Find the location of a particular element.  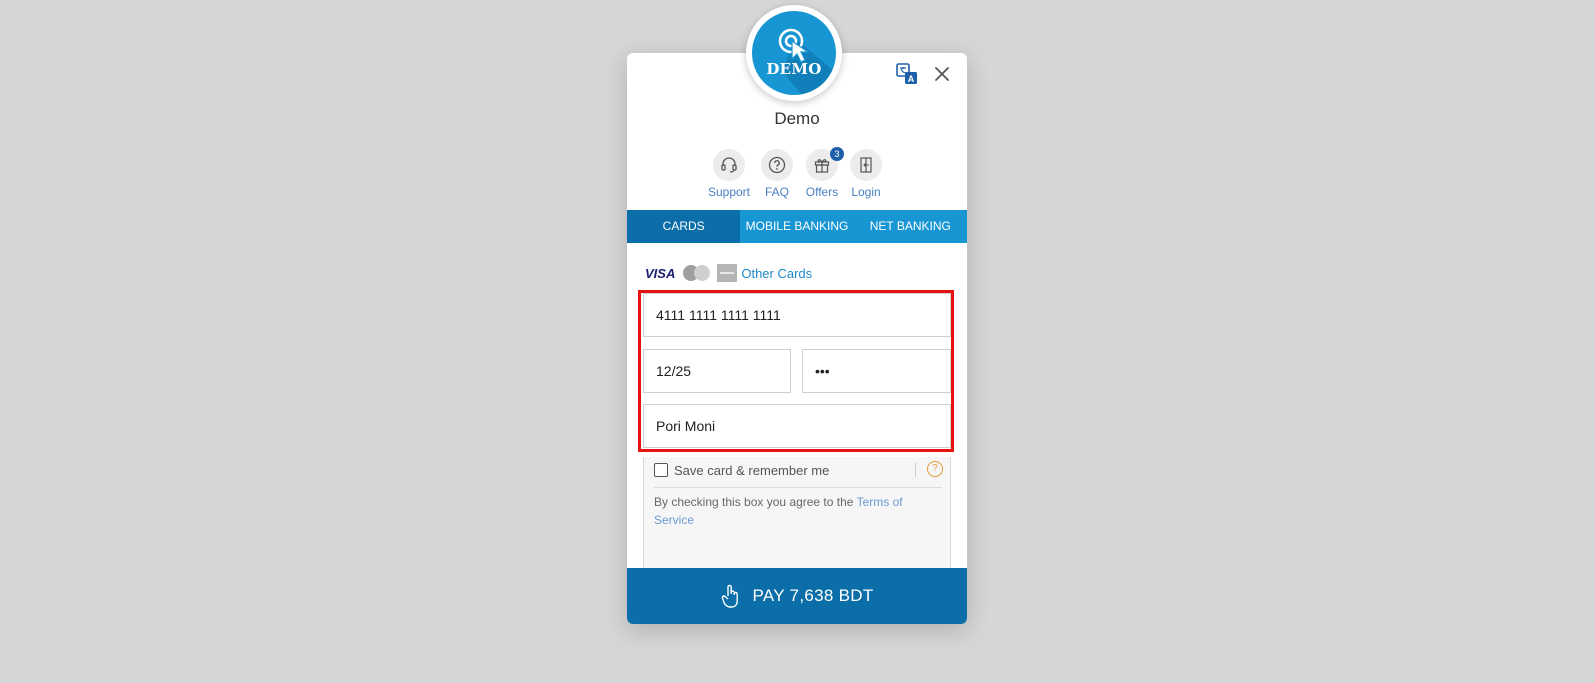

offers-link: 3 Offers is located at coordinates (822, 173).